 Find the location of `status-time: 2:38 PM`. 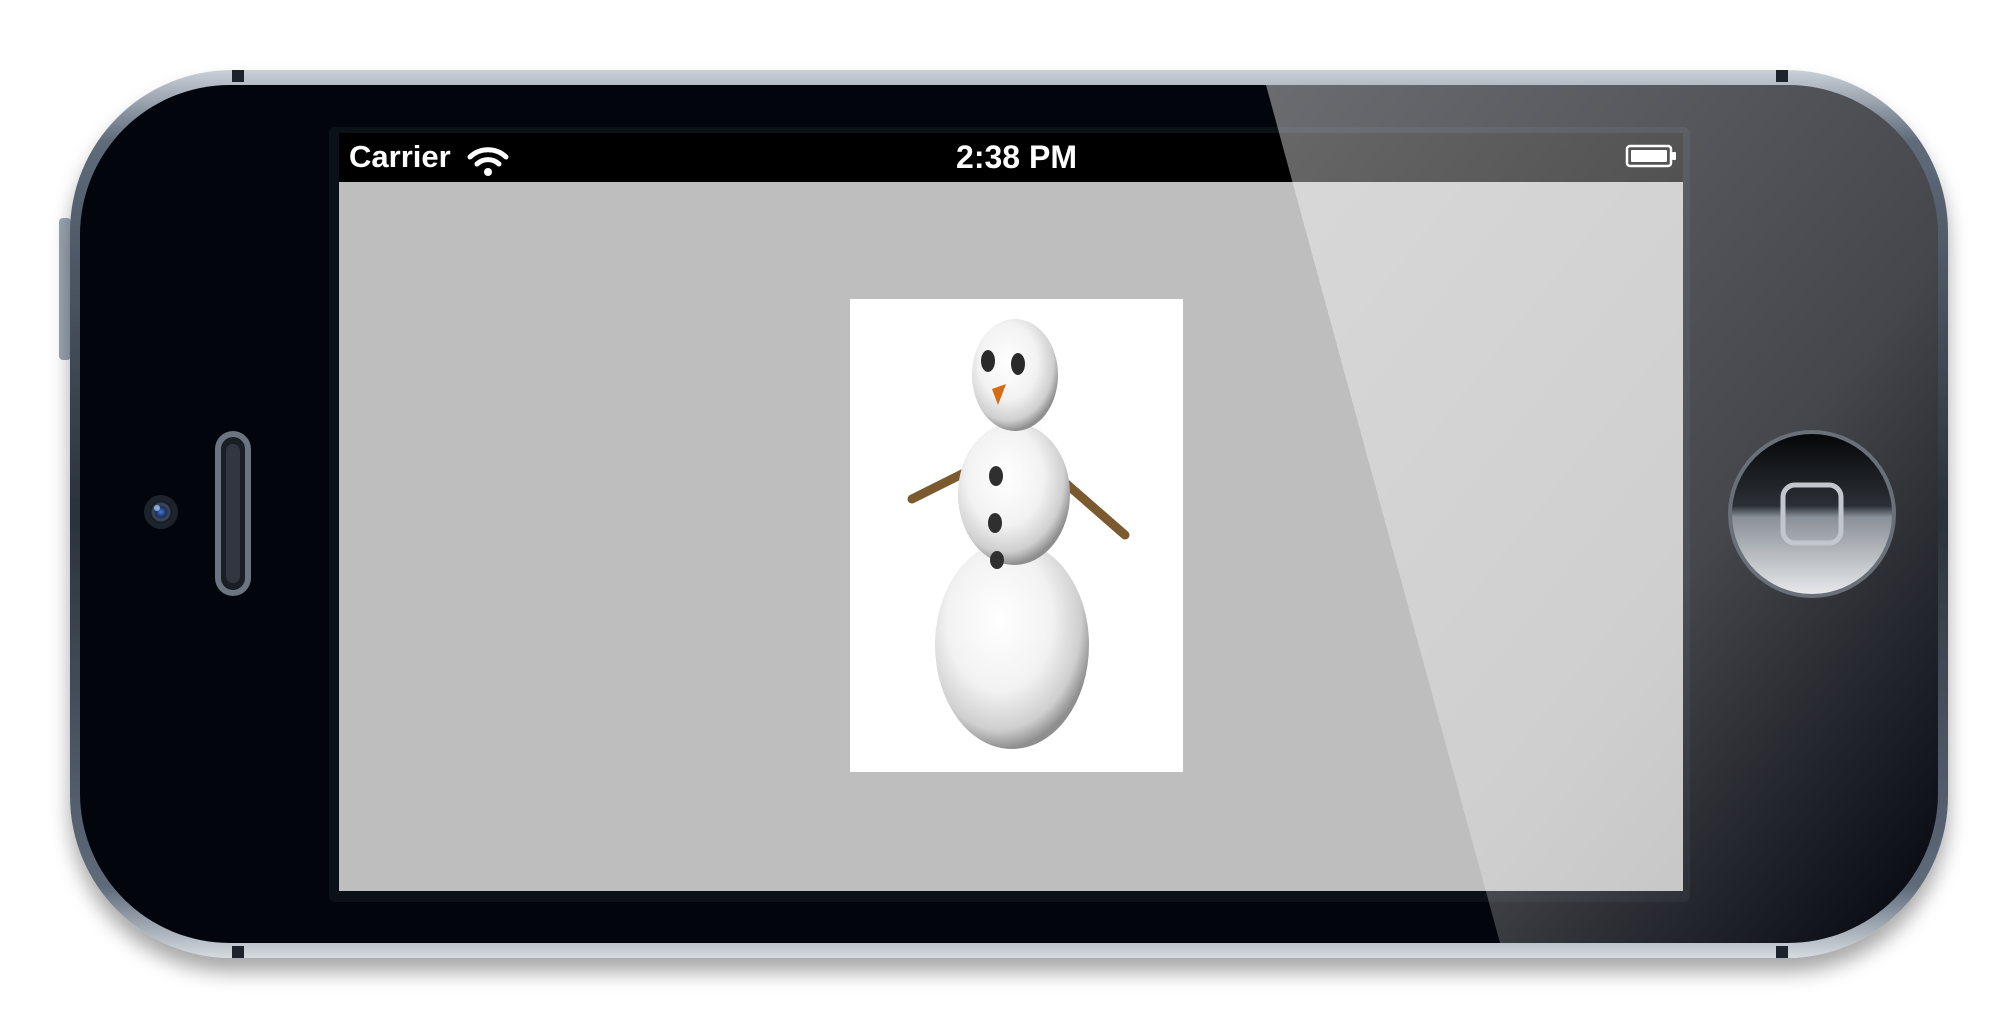

status-time: 2:38 PM is located at coordinates (1016, 157).